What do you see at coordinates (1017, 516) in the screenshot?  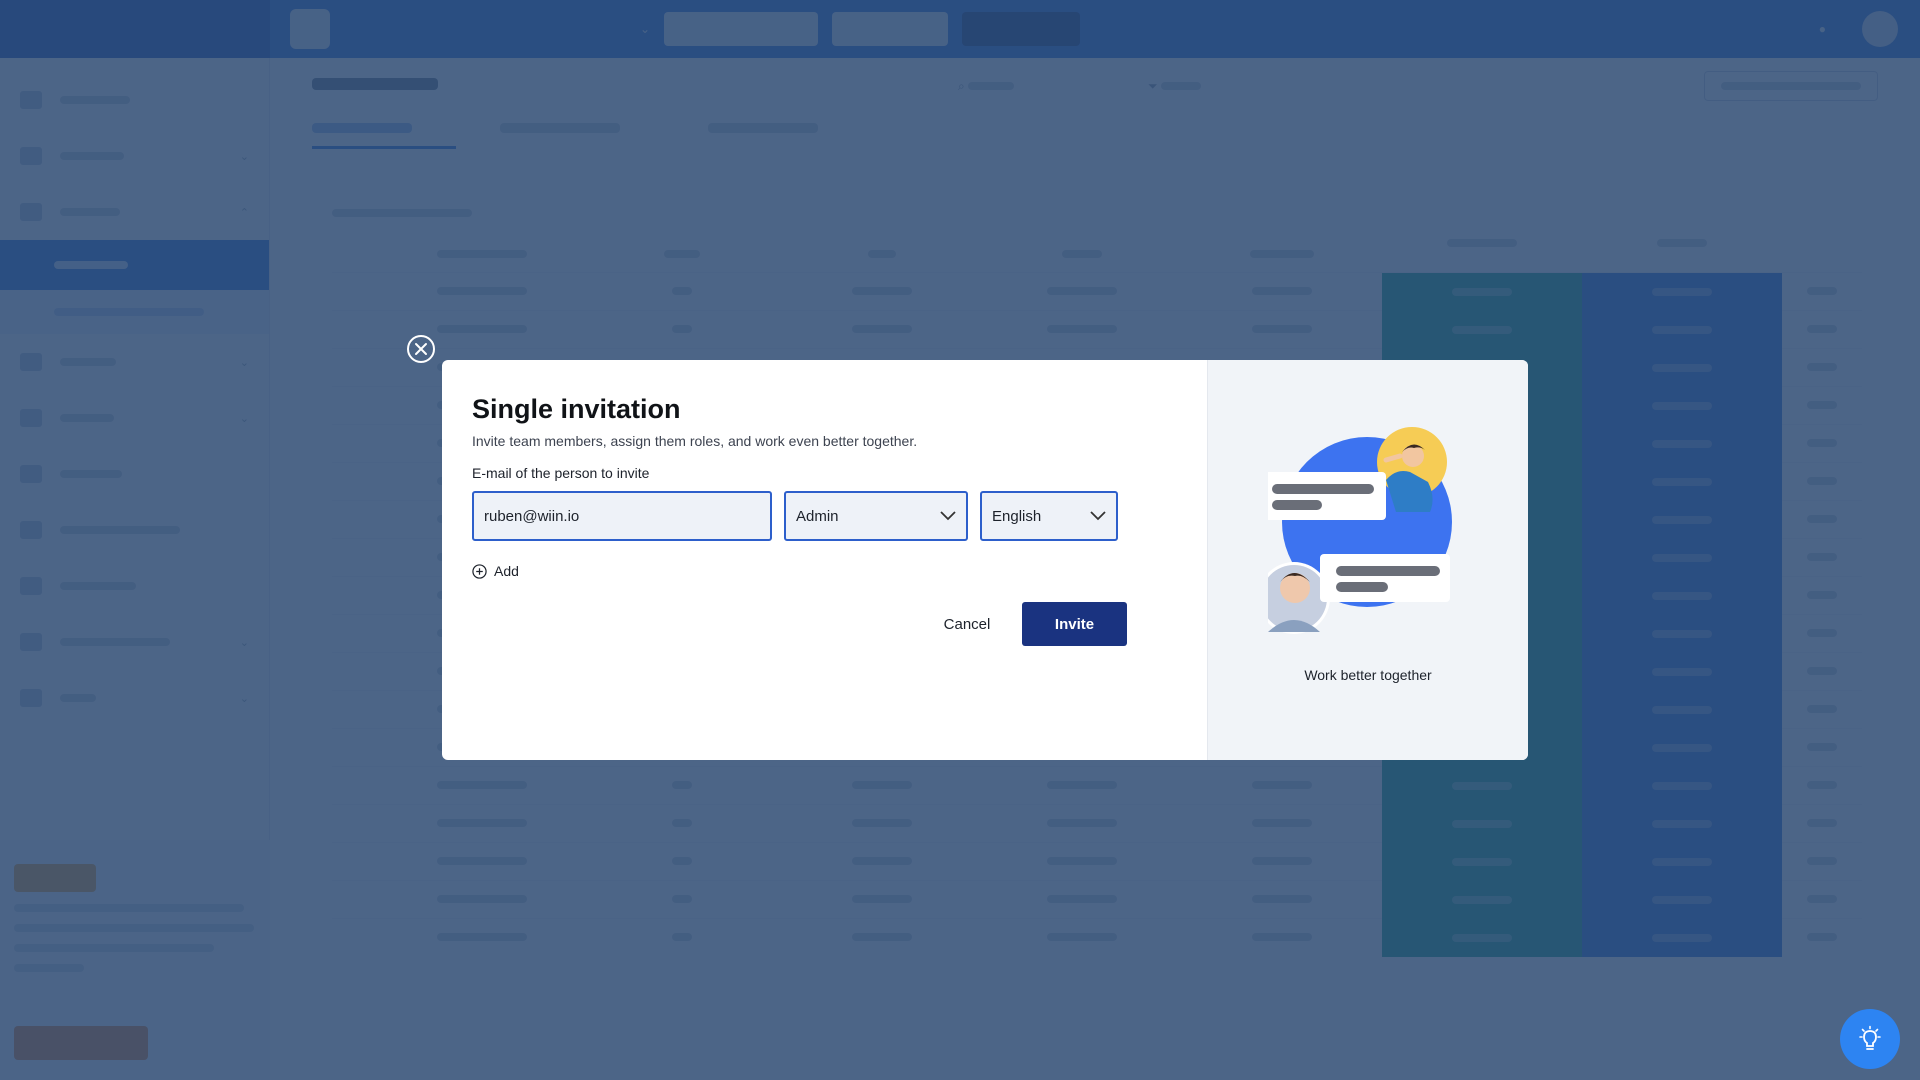 I see `language-select-value: English` at bounding box center [1017, 516].